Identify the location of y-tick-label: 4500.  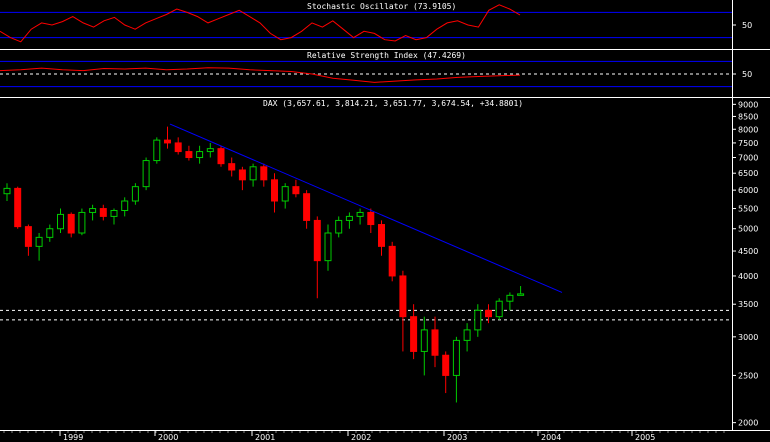
(748, 251).